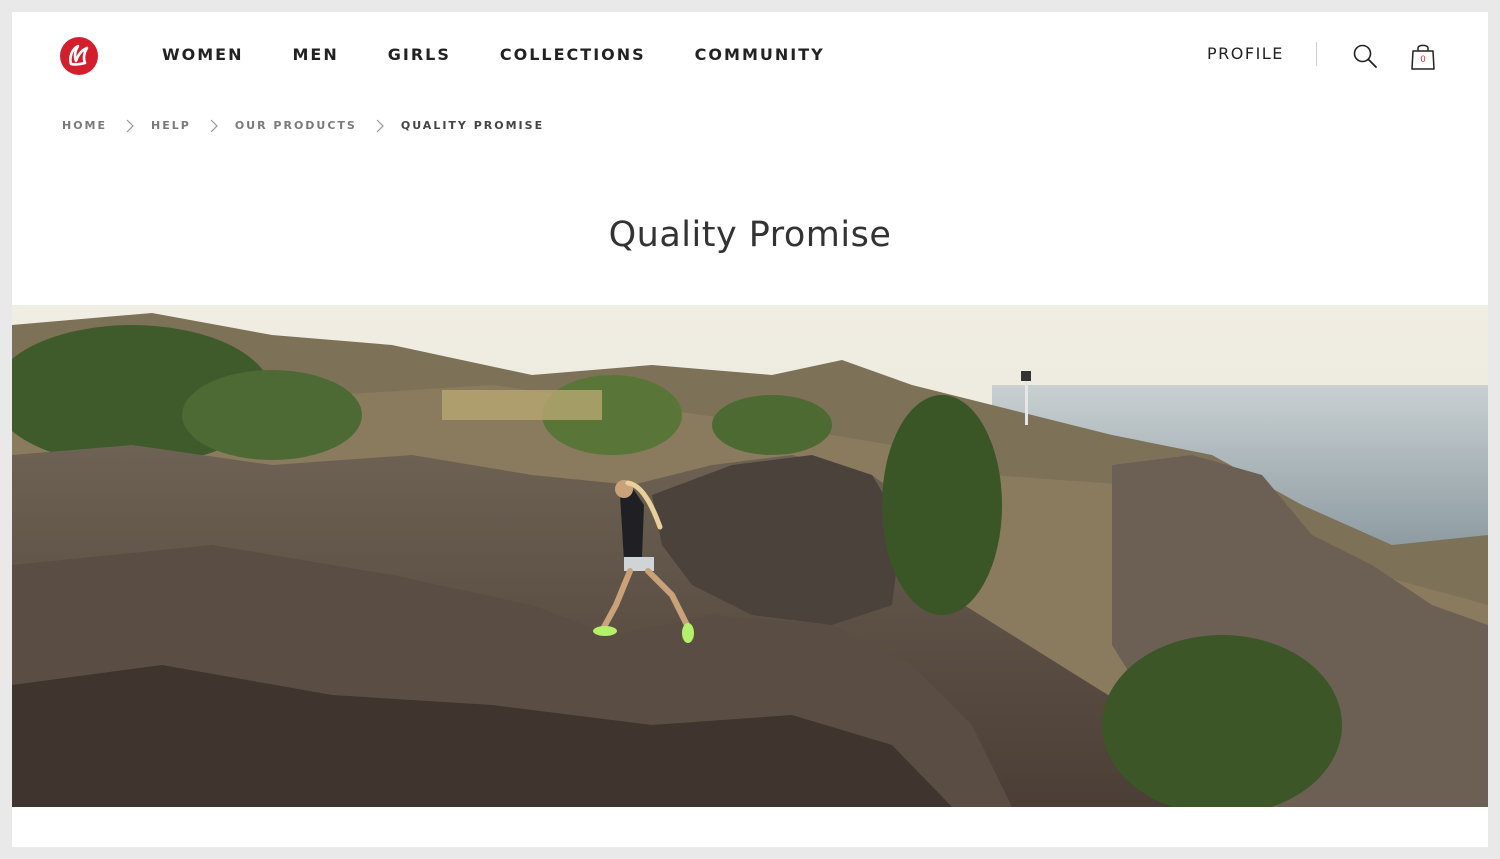  I want to click on page-title: Quality Promise, so click(750, 235).